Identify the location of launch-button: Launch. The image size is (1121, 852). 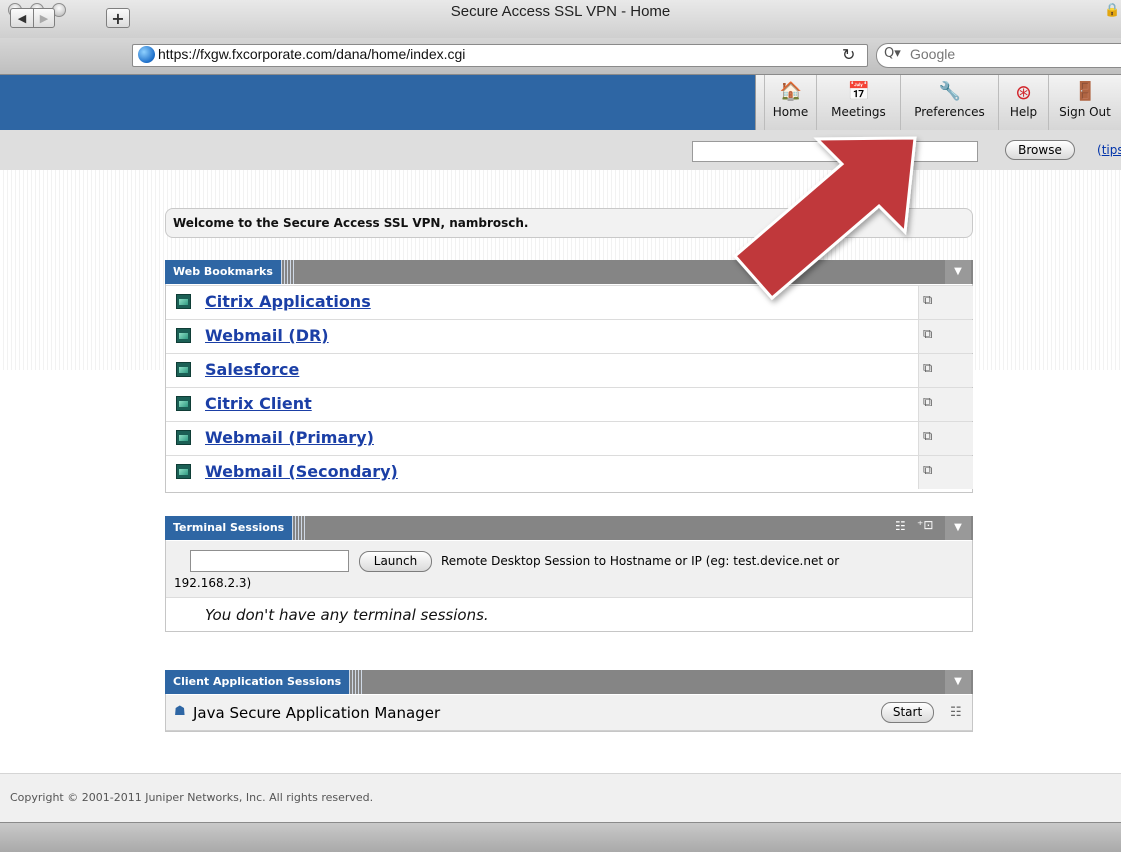
(395, 561).